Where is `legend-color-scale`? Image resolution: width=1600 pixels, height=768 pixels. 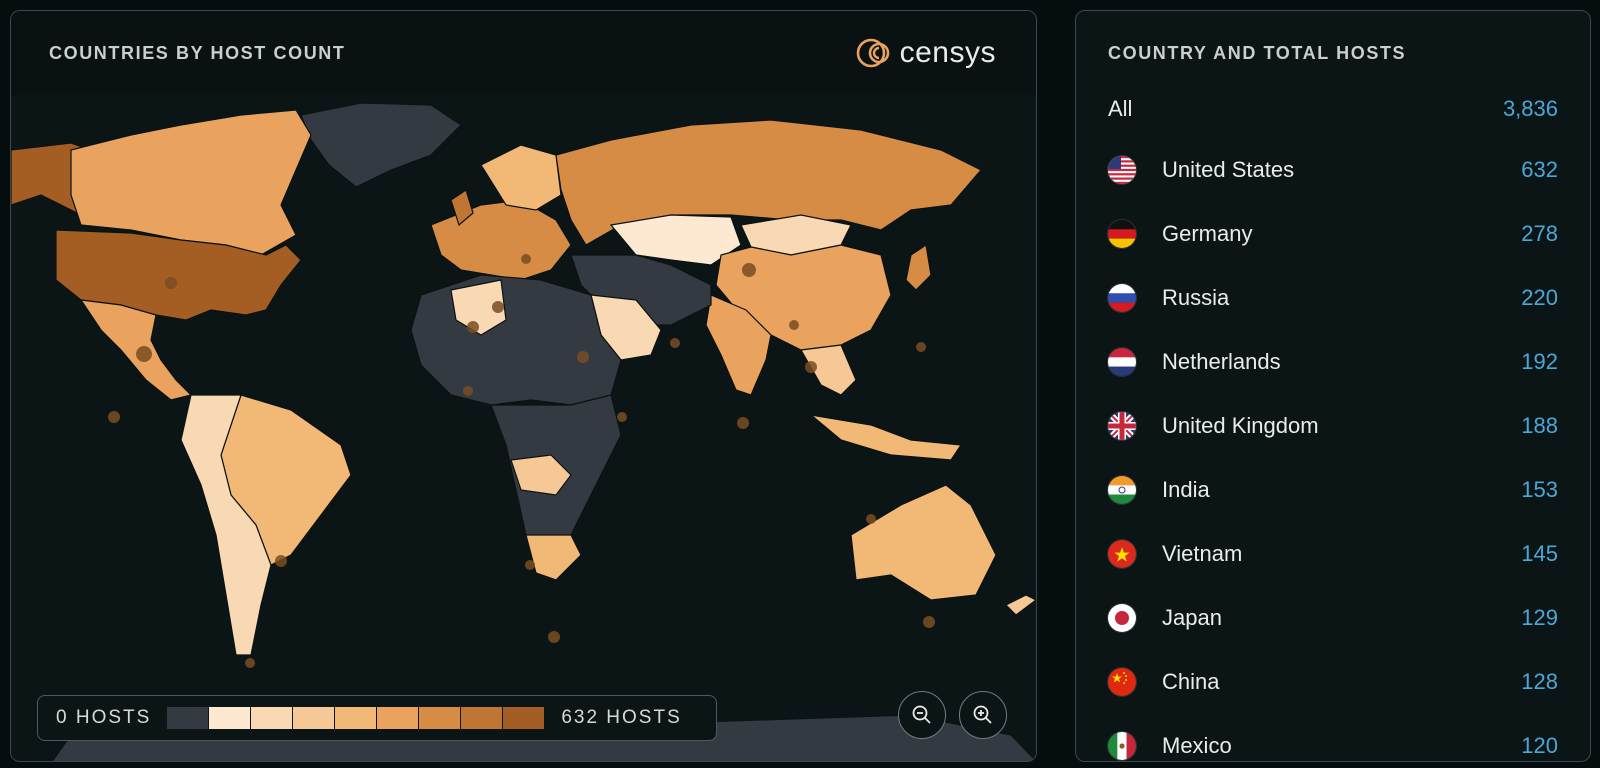
legend-color-scale is located at coordinates (356, 718).